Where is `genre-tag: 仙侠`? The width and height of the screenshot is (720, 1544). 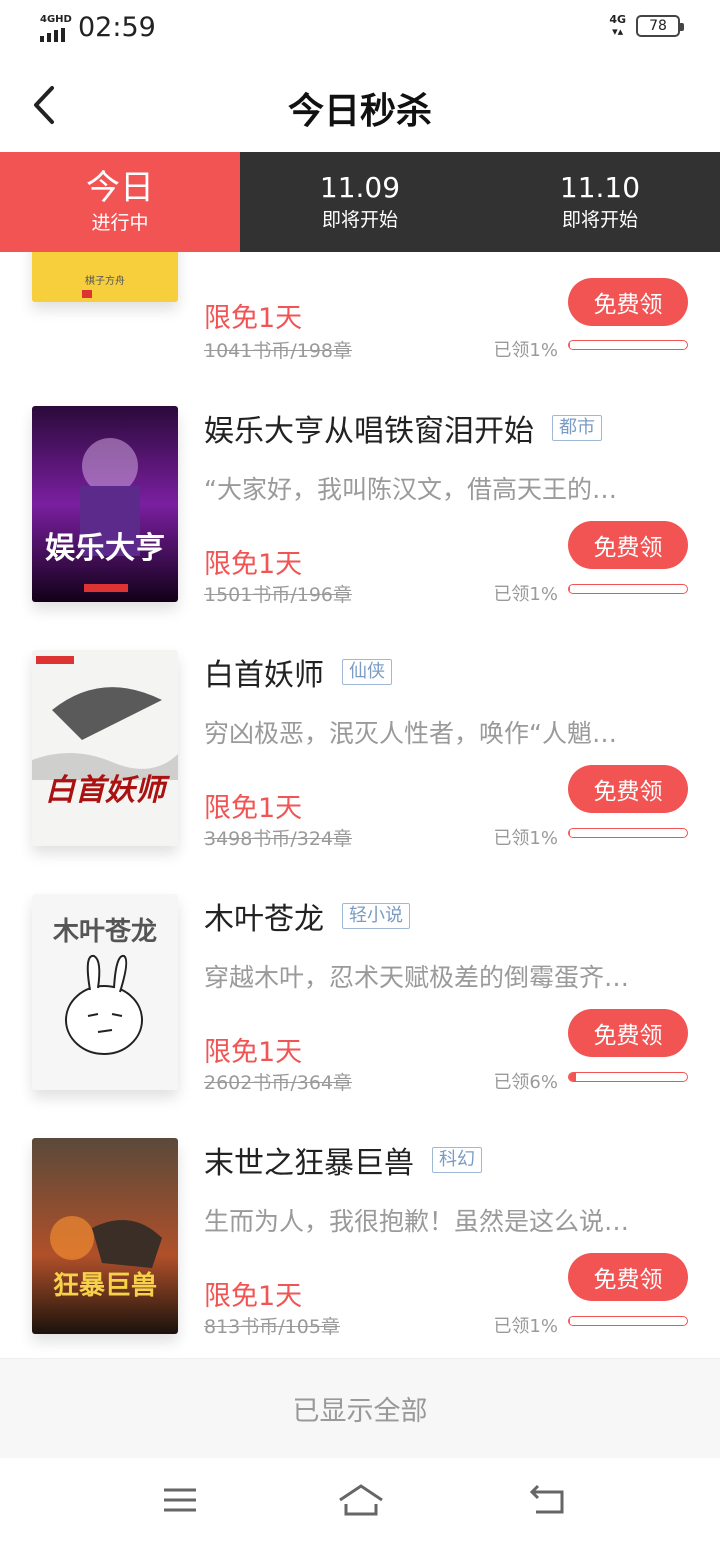 genre-tag: 仙侠 is located at coordinates (367, 672).